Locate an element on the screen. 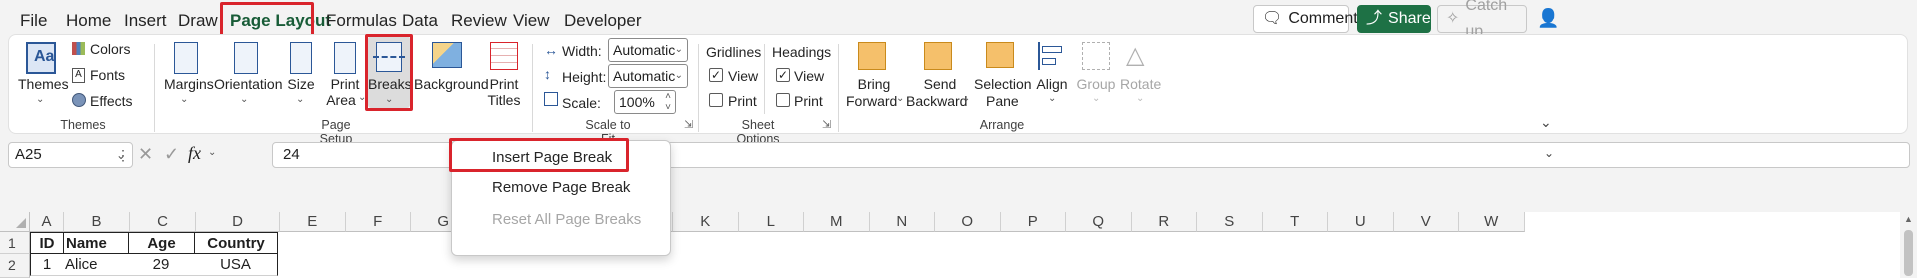  tab-developer: Developer is located at coordinates (603, 21).